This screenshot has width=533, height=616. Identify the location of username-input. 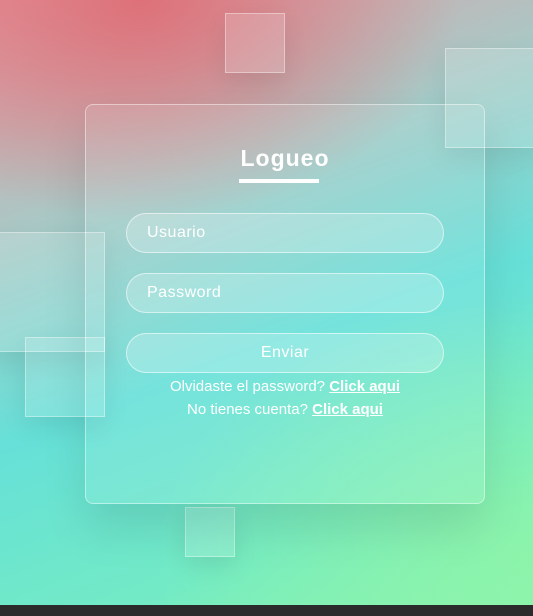
(285, 233).